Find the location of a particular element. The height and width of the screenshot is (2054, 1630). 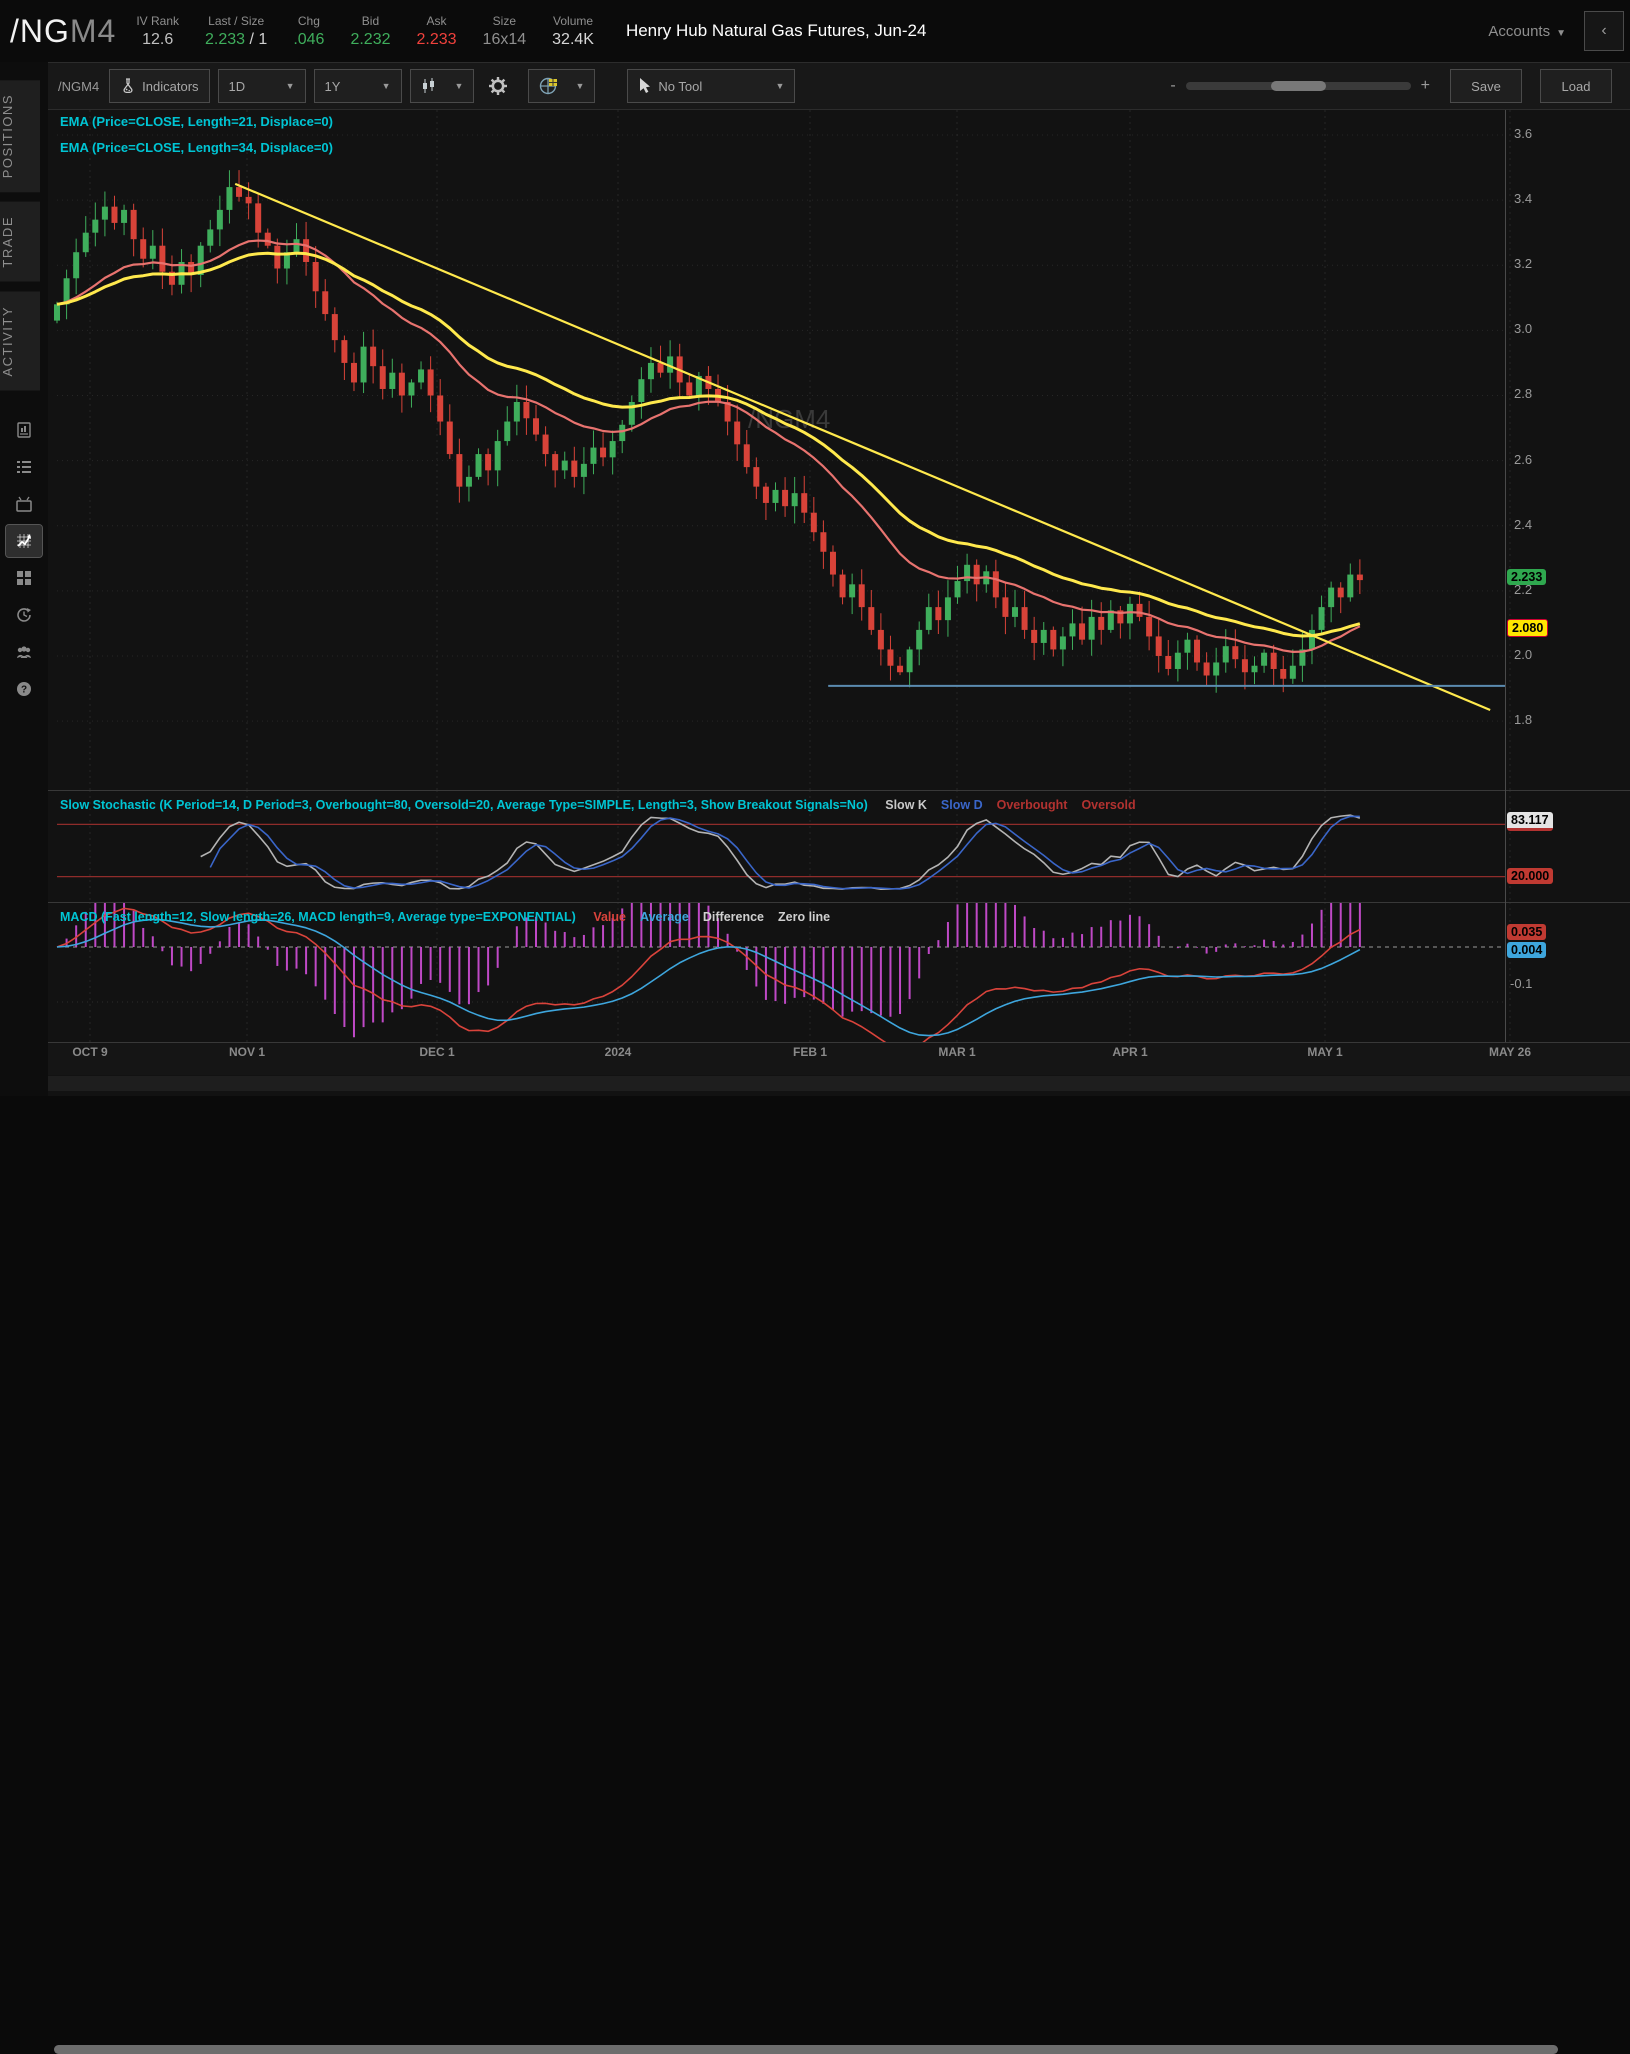

symbol-title: /NGM4 is located at coordinates (63, 31).